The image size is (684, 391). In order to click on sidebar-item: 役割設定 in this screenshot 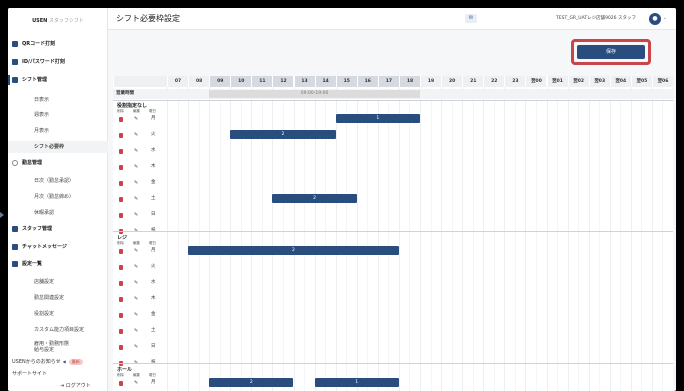, I will do `click(58, 314)`.